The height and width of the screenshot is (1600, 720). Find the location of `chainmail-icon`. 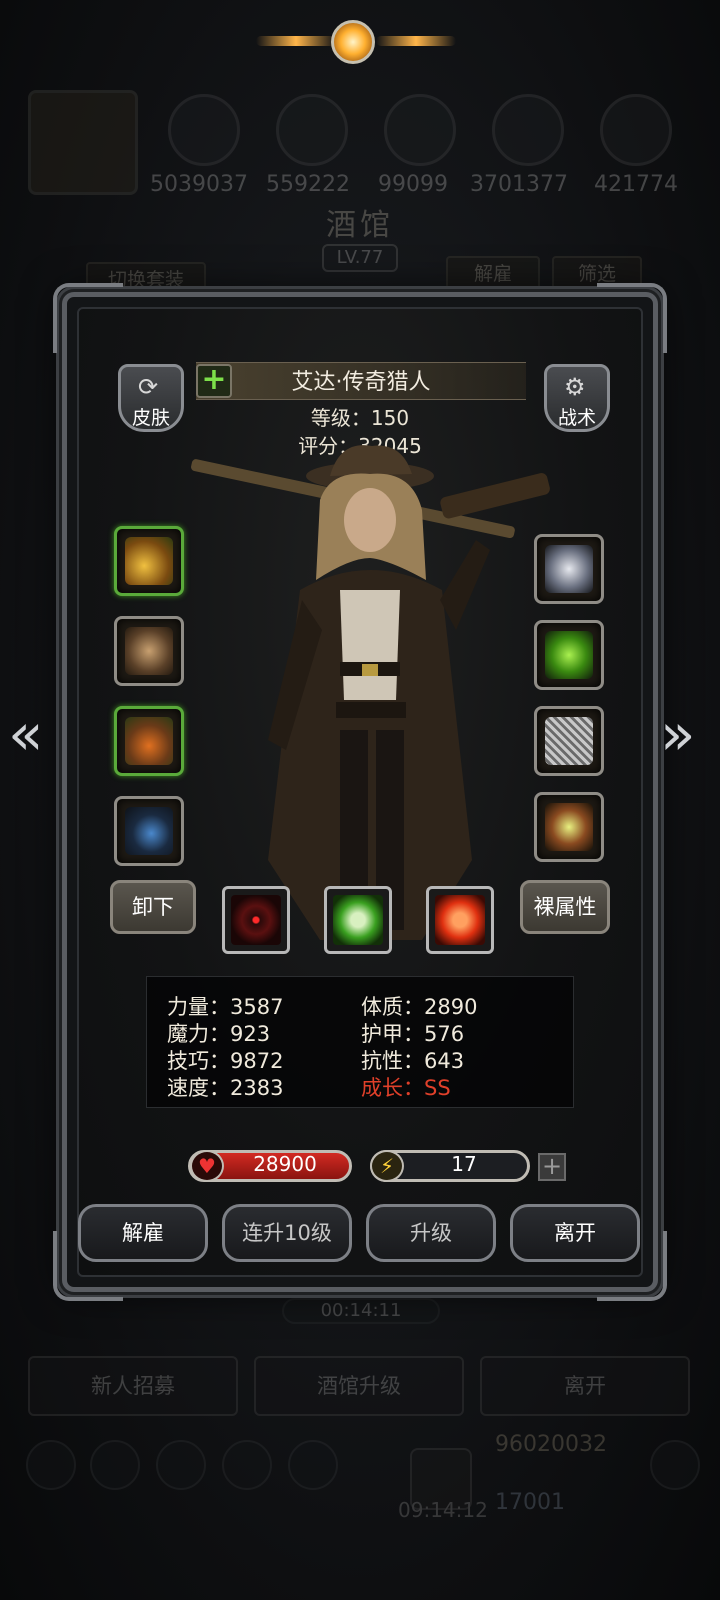

chainmail-icon is located at coordinates (569, 741).